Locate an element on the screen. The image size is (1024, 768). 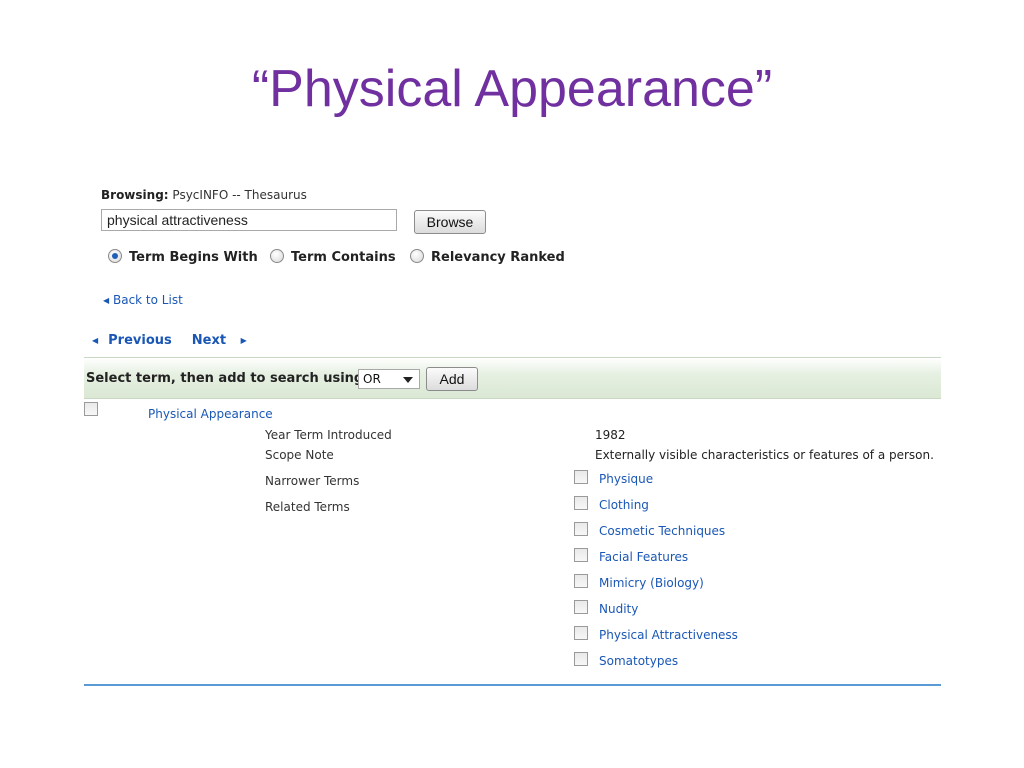
triangle-right-icon: ▶ is located at coordinates (243, 340).